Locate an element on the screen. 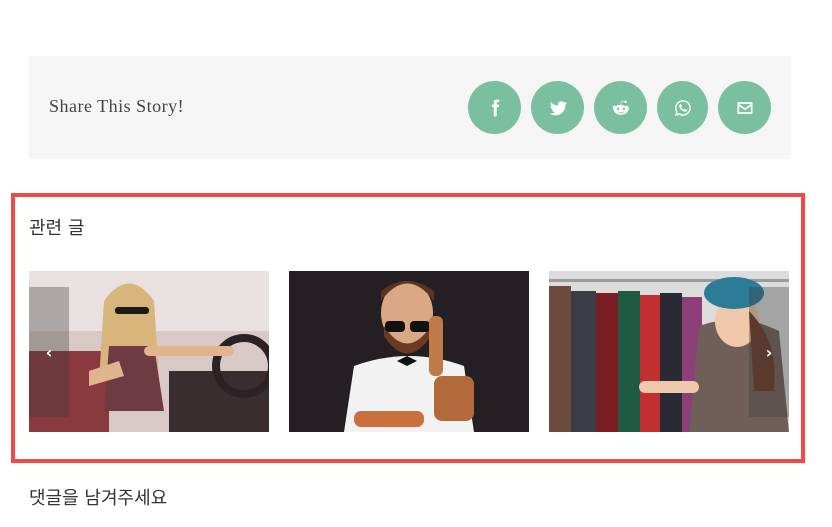 This screenshot has width=832, height=527. whatsapp-share-button is located at coordinates (682, 107).